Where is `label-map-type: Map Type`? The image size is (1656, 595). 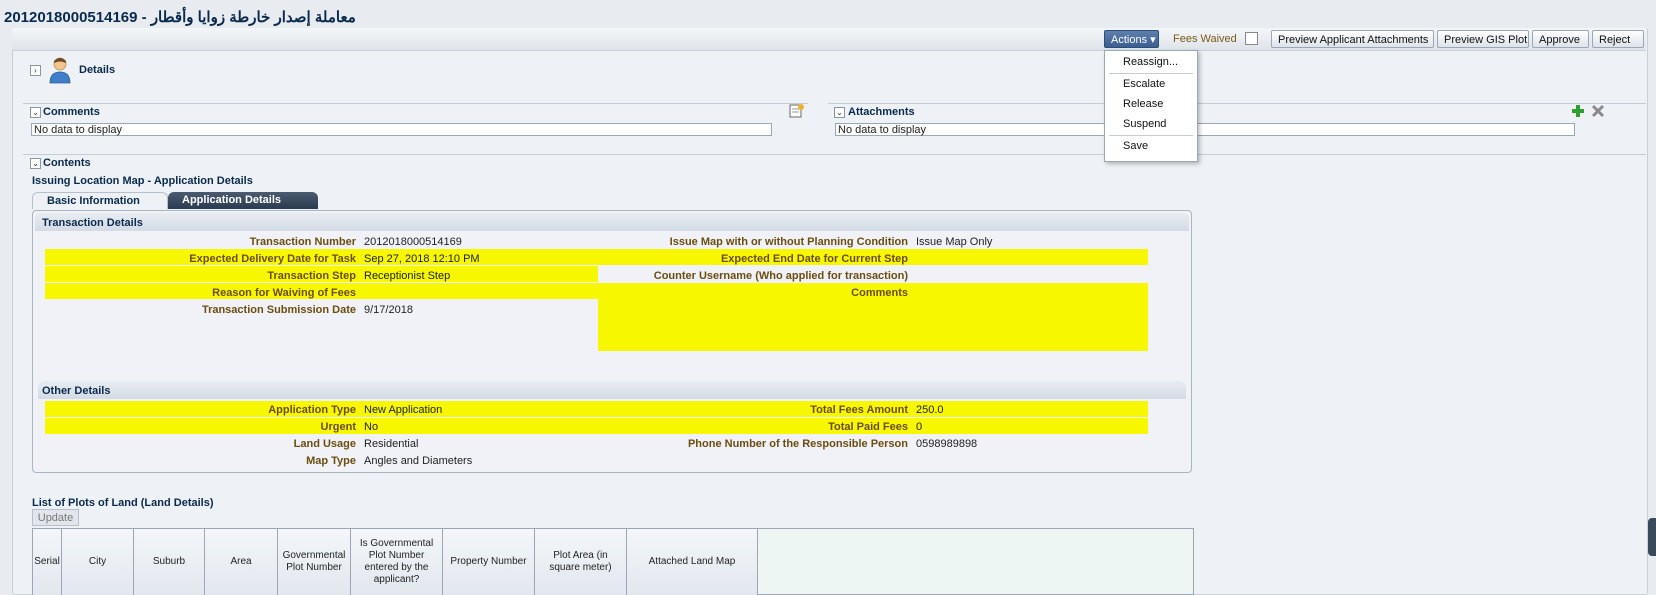
label-map-type: Map Type is located at coordinates (331, 461).